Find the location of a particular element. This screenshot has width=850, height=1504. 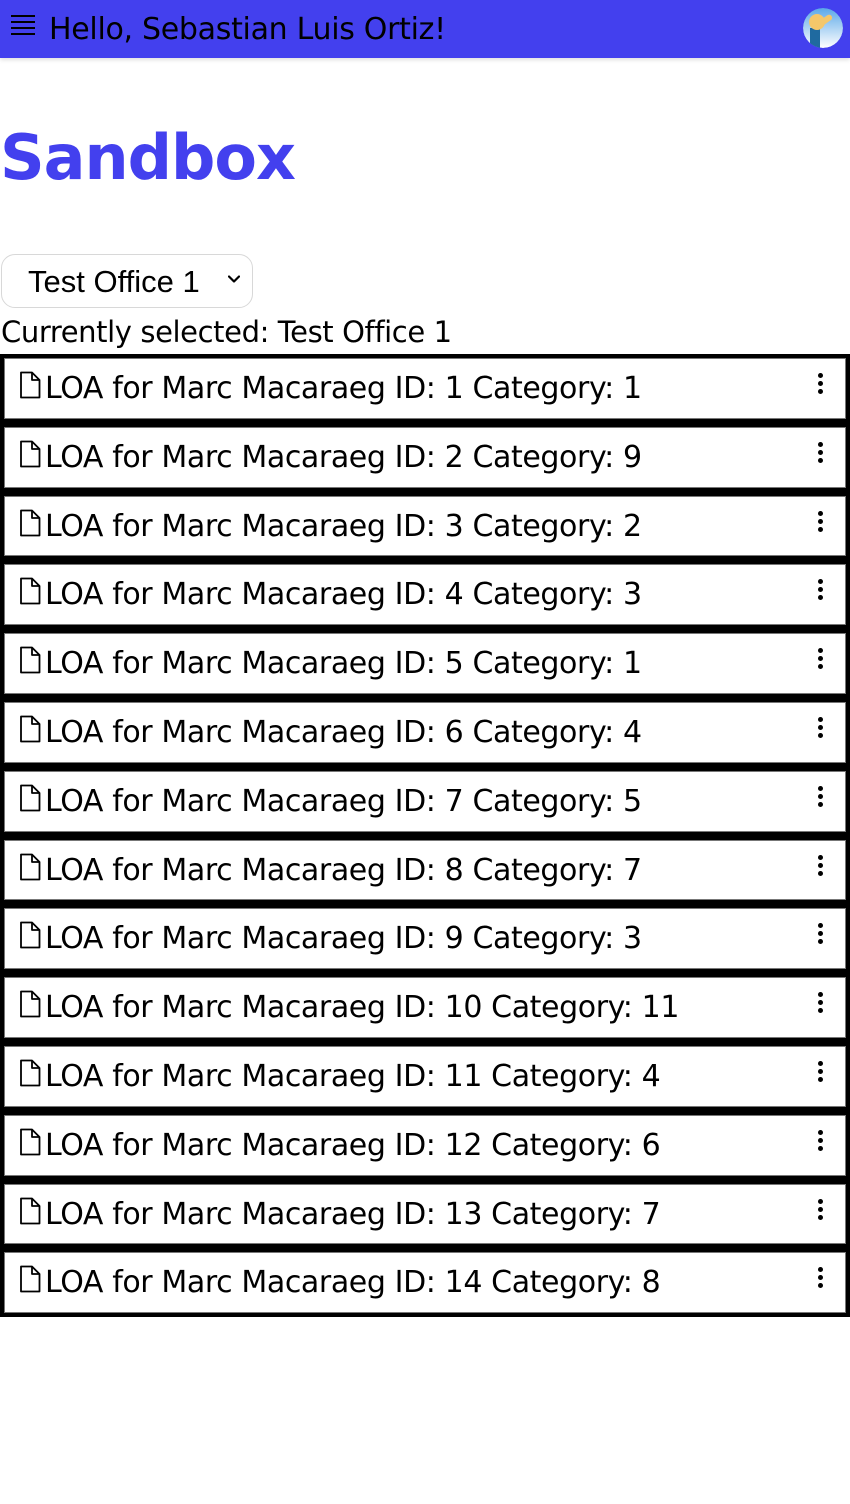

document-list-item: LOA for Marc Macaraeg ID: 14 Category: 8 is located at coordinates (425, 1283).